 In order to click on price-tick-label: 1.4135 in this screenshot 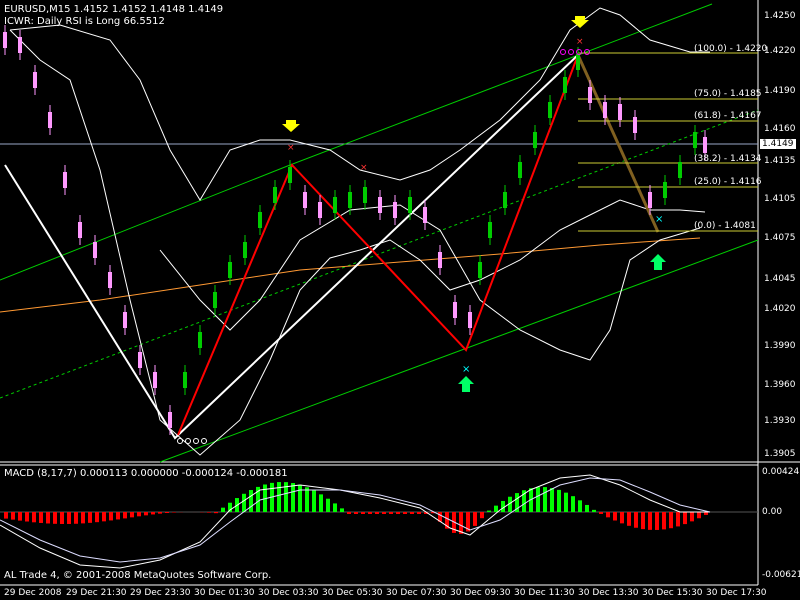, I will do `click(780, 161)`.